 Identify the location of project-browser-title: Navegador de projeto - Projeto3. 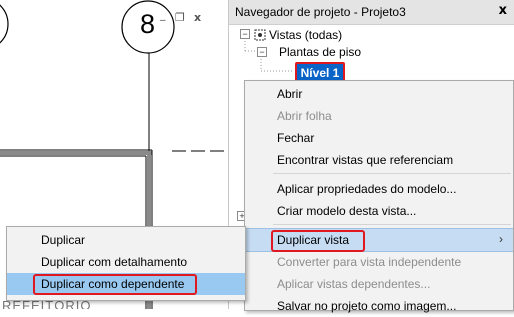
(320, 12).